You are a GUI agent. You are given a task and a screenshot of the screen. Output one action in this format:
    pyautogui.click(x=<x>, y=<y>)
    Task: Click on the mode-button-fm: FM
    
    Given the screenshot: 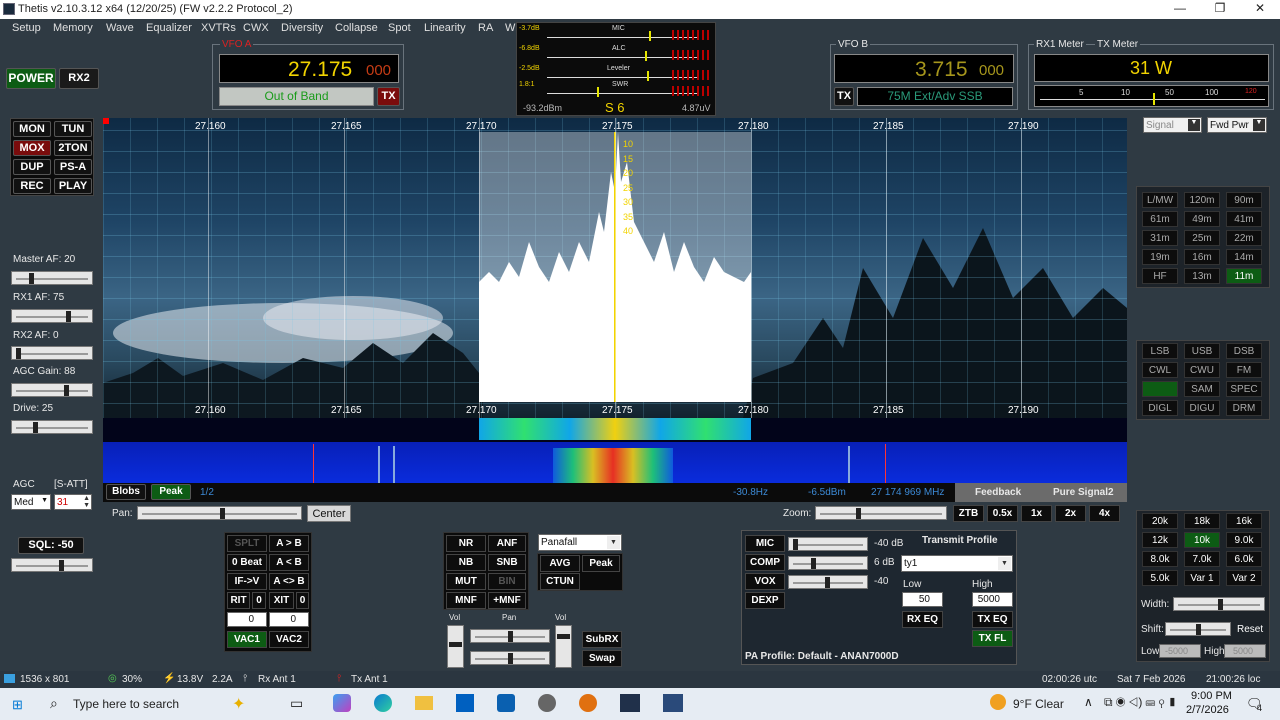 What is the action you would take?
    pyautogui.click(x=1244, y=370)
    